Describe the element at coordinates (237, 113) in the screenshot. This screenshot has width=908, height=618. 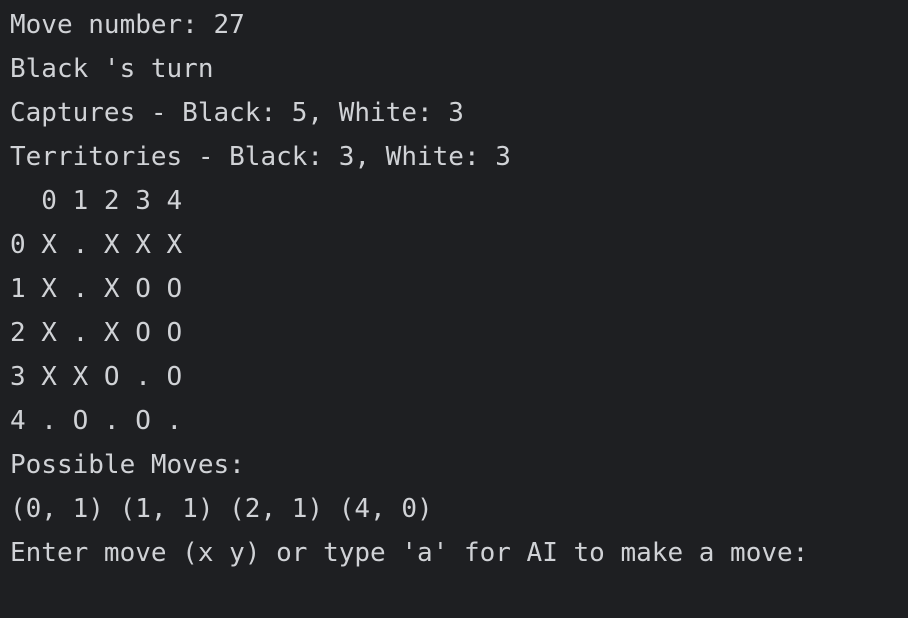
I see `captures-line: Captures - Black: 5, White: 3` at that location.